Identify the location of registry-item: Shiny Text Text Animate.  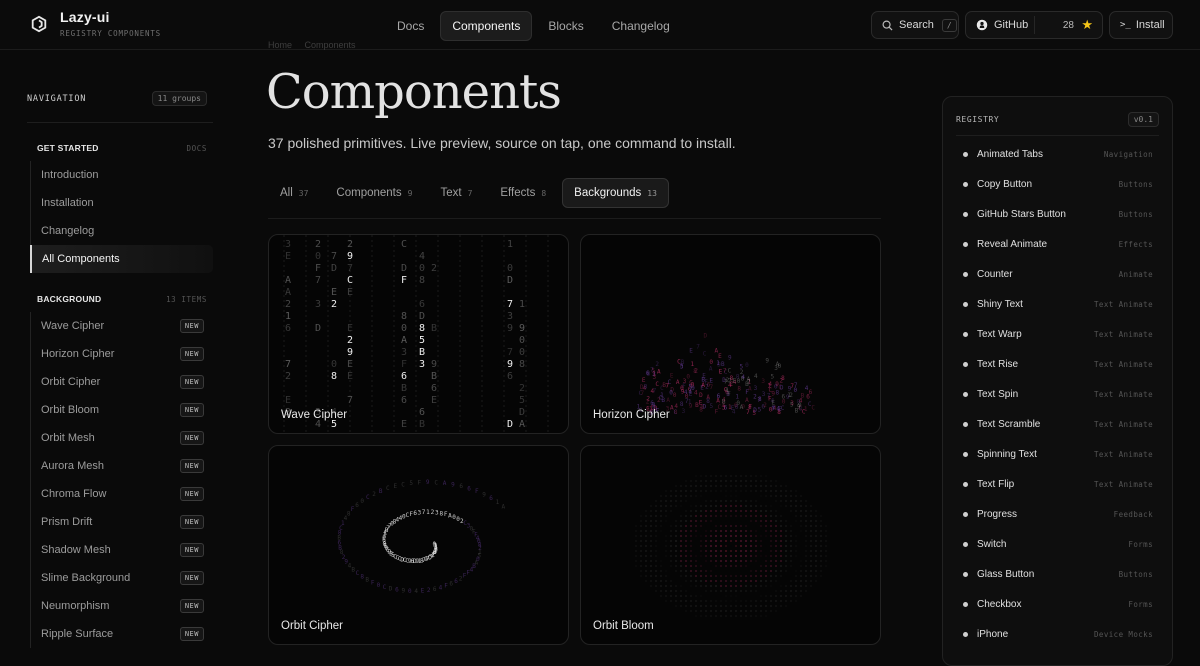
(1058, 304).